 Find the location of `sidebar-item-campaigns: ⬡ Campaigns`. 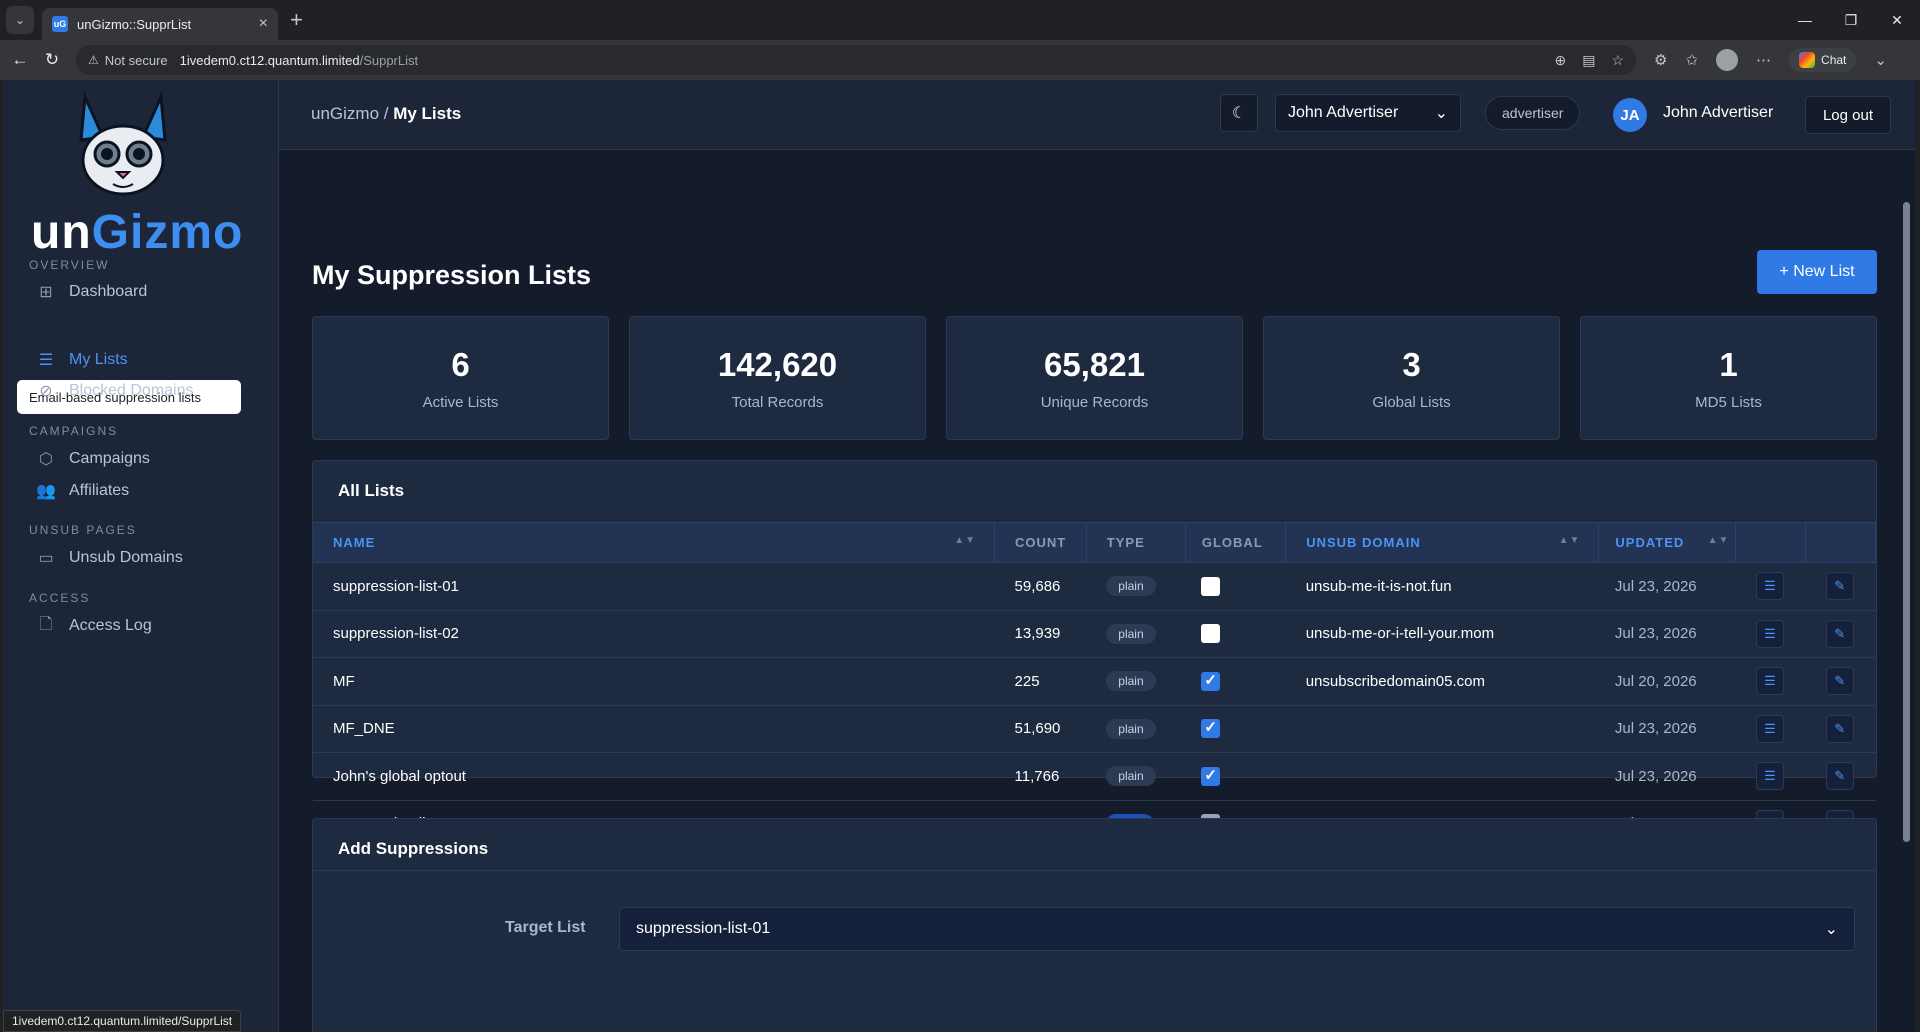

sidebar-item-campaigns: ⬡ Campaigns is located at coordinates (93, 459).